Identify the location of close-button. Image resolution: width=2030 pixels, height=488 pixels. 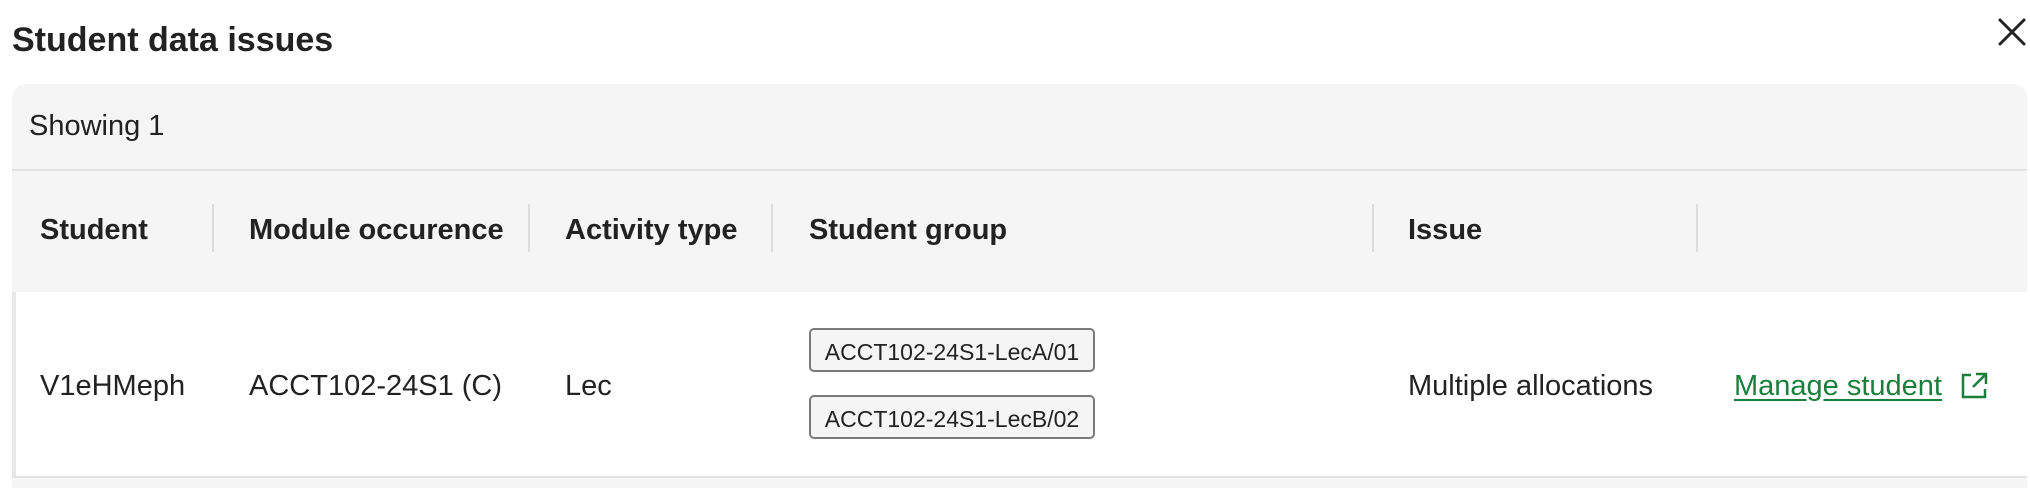
(2011, 32).